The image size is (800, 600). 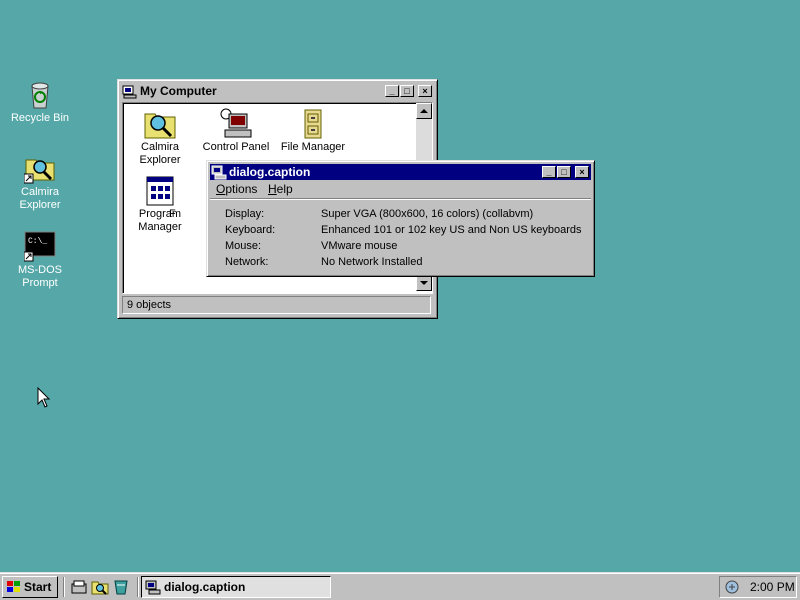 What do you see at coordinates (270, 172) in the screenshot?
I see `dialog-title: dialog.caption` at bounding box center [270, 172].